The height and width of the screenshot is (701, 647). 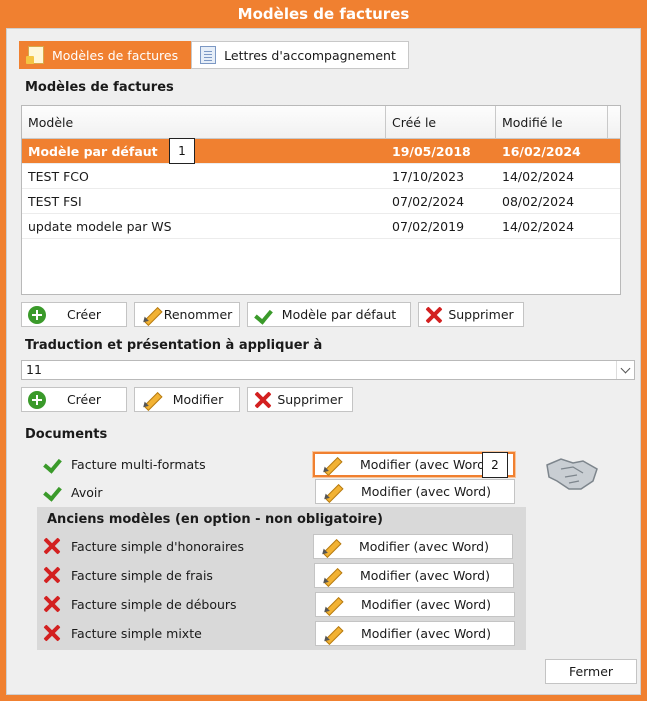 I want to click on button-label: Modèle par défaut, so click(x=339, y=314).